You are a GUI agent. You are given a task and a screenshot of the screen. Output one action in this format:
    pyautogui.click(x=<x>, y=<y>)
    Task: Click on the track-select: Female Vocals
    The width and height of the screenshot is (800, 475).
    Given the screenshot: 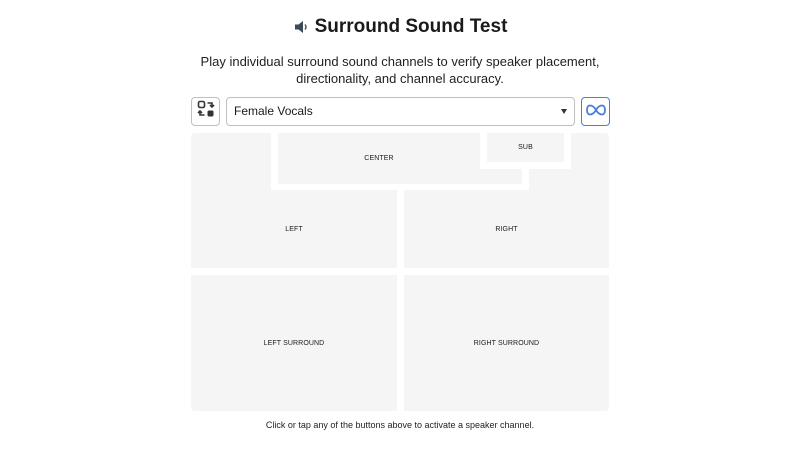 What is the action you would take?
    pyautogui.click(x=400, y=111)
    